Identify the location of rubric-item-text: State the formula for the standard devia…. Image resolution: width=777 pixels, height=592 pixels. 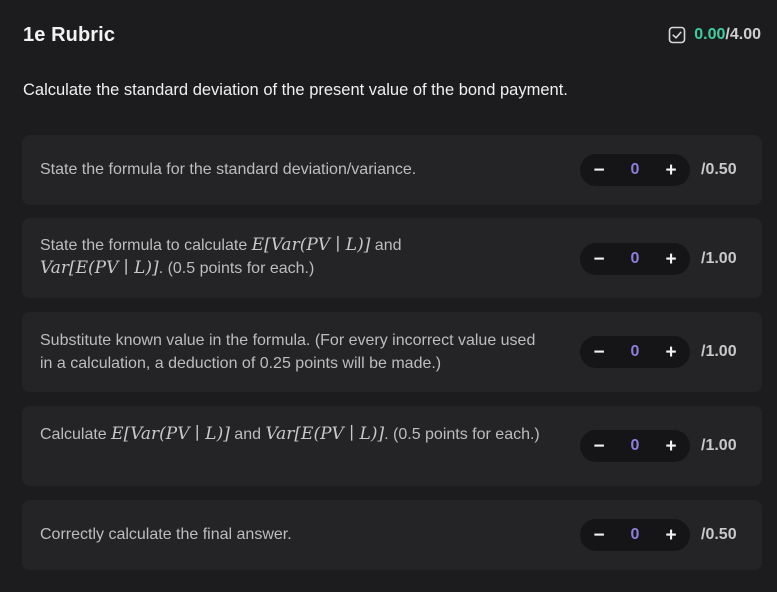
(295, 169).